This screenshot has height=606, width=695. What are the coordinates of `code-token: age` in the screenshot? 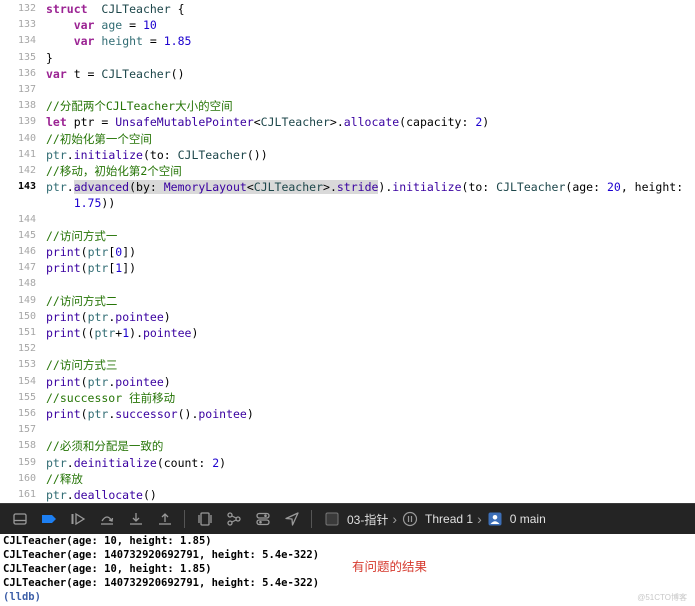 It's located at (112, 25).